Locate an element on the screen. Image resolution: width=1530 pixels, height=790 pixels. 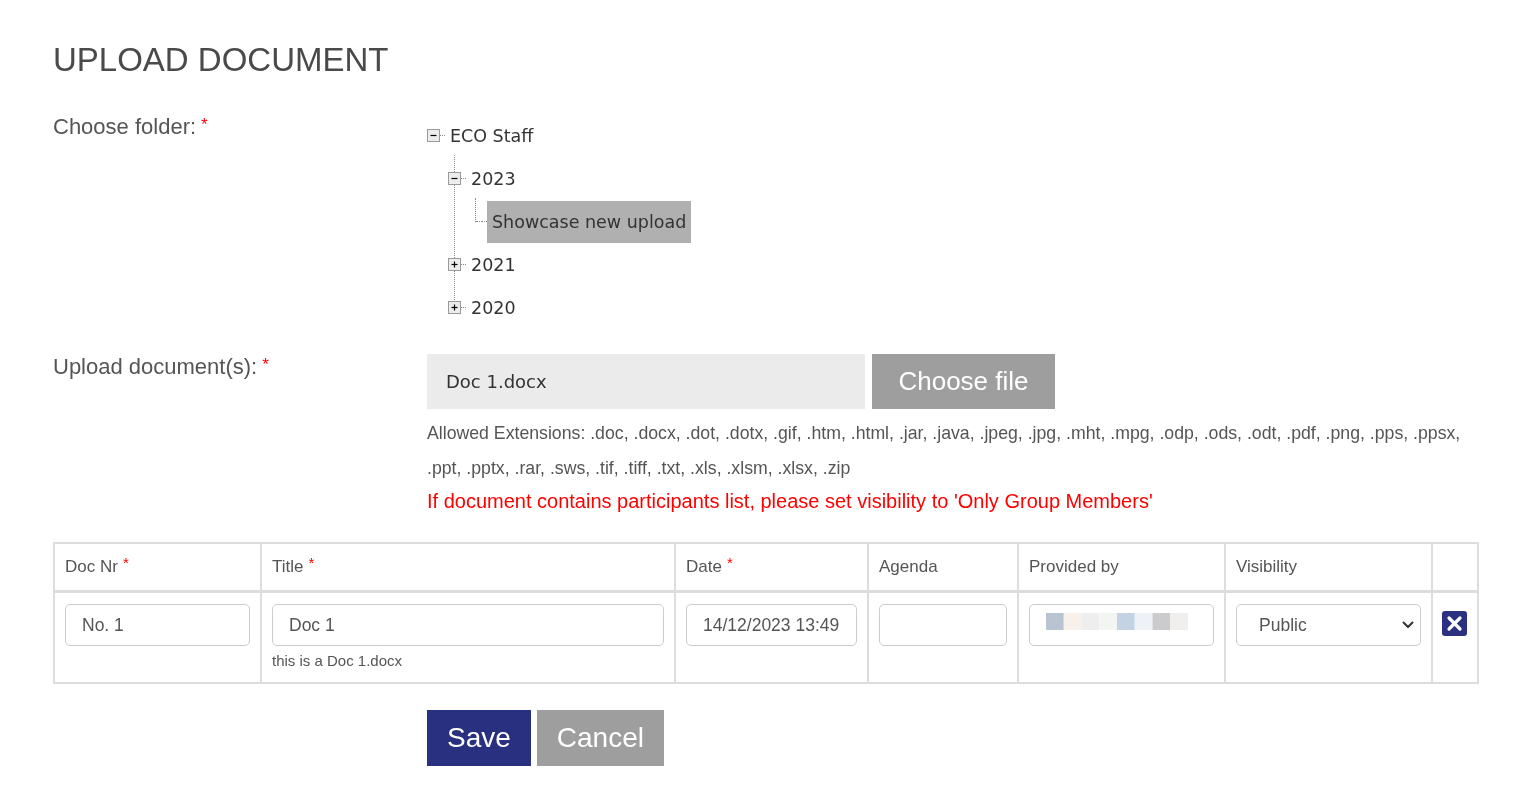
folder-tree-item: 2023 is located at coordinates (493, 178).